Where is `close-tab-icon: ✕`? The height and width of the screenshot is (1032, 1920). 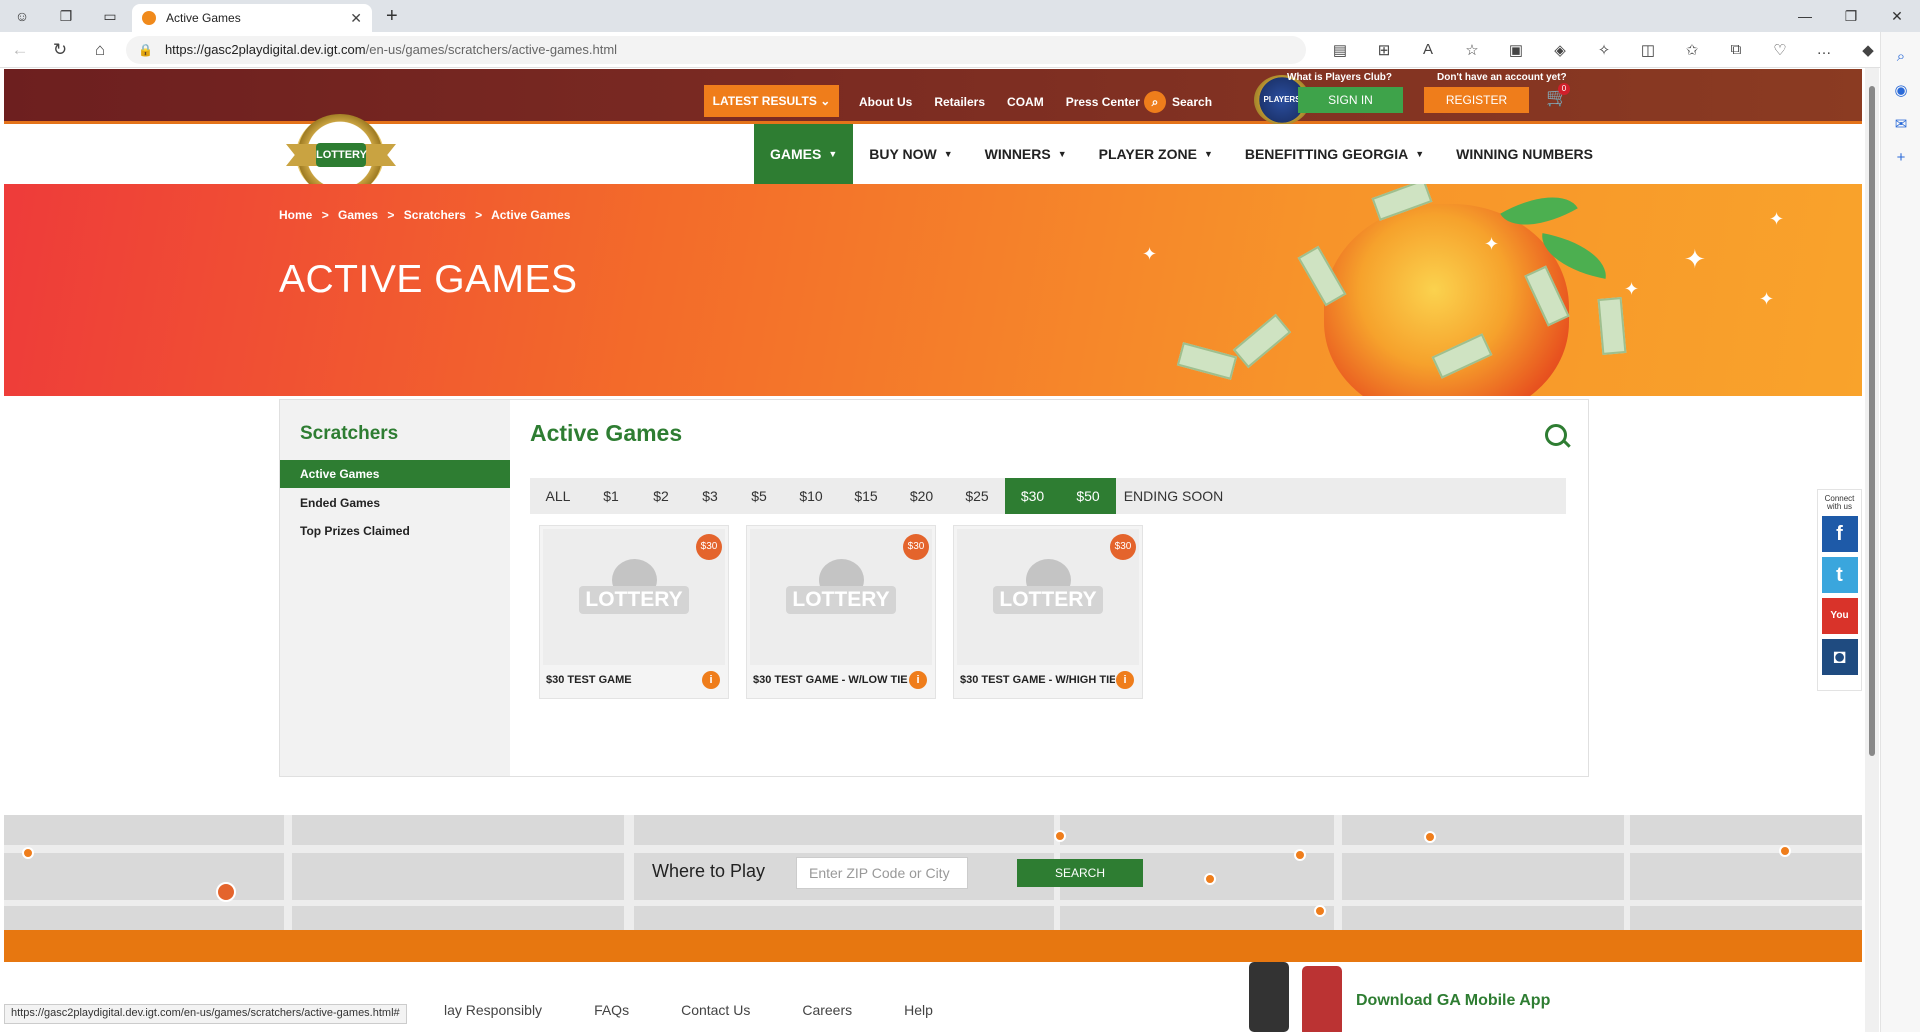 close-tab-icon: ✕ is located at coordinates (356, 18).